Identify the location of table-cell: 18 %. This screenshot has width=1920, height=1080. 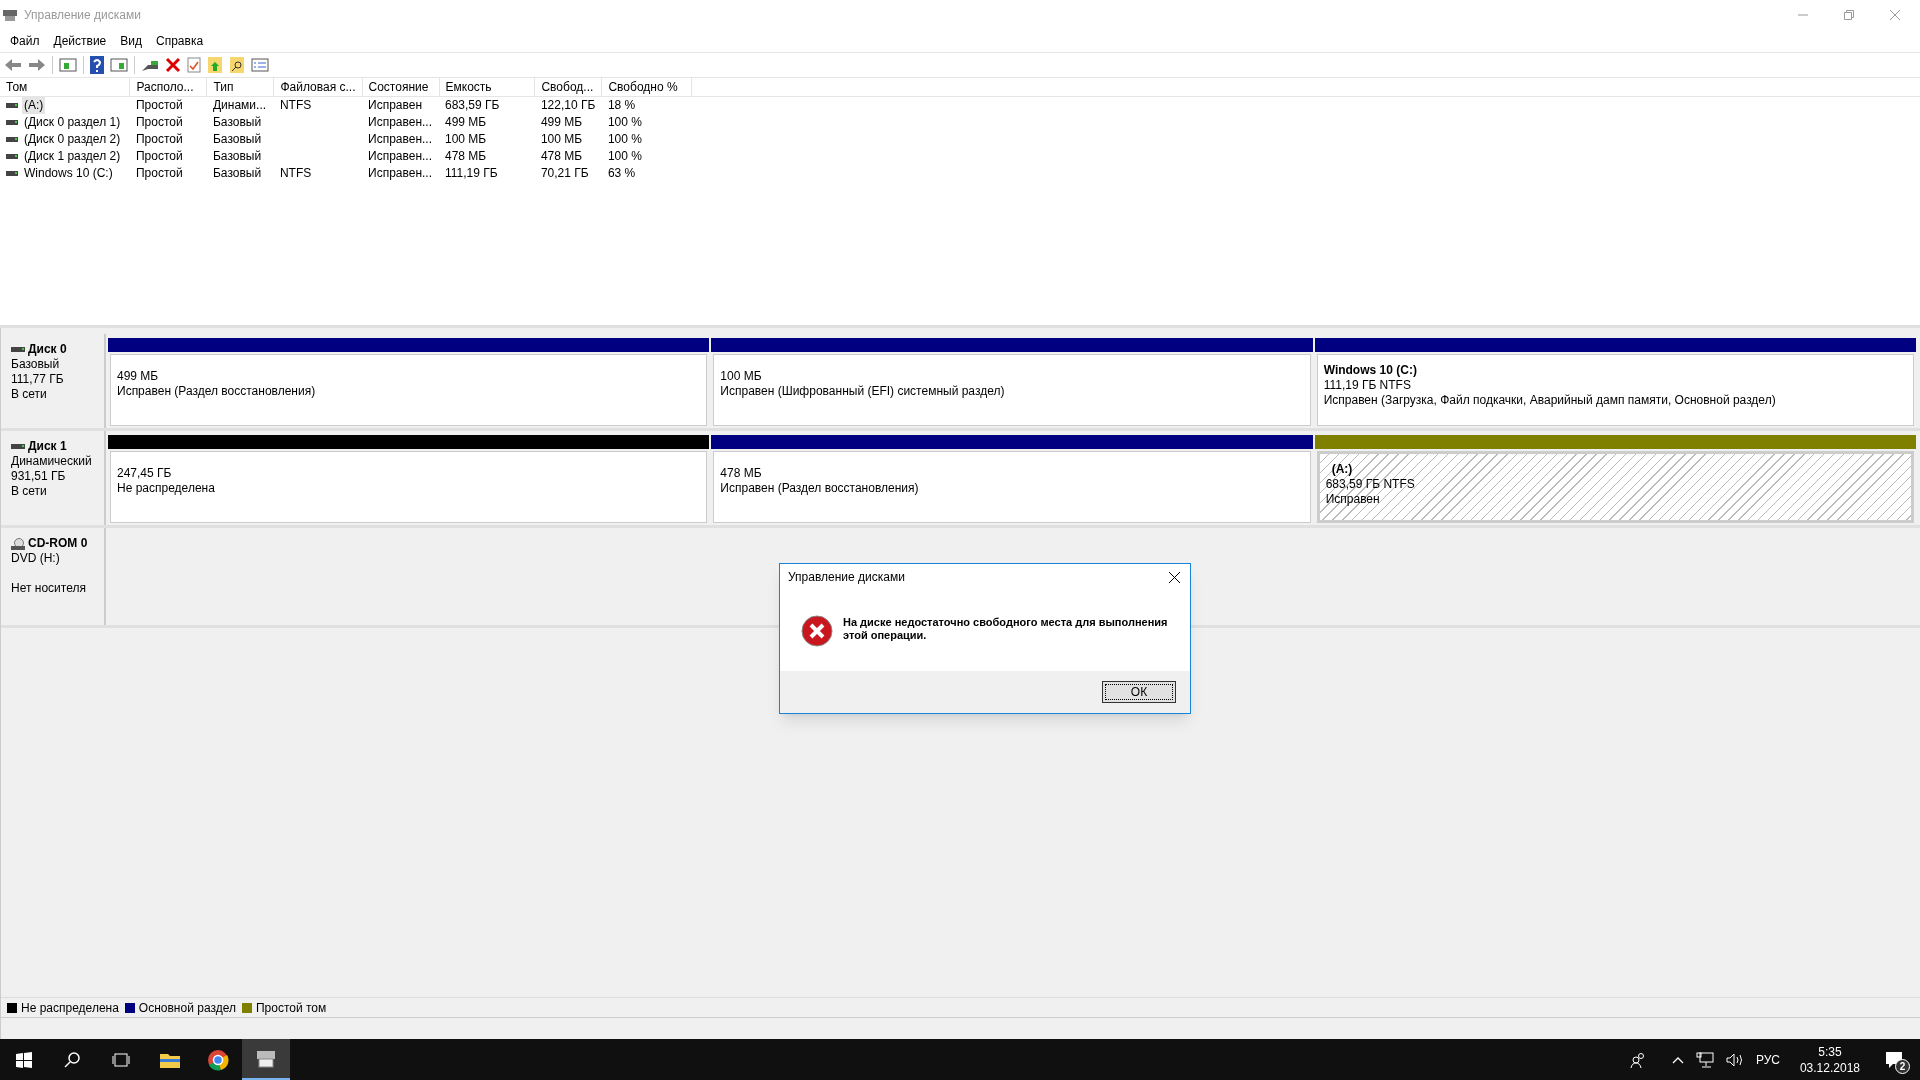
(621, 105).